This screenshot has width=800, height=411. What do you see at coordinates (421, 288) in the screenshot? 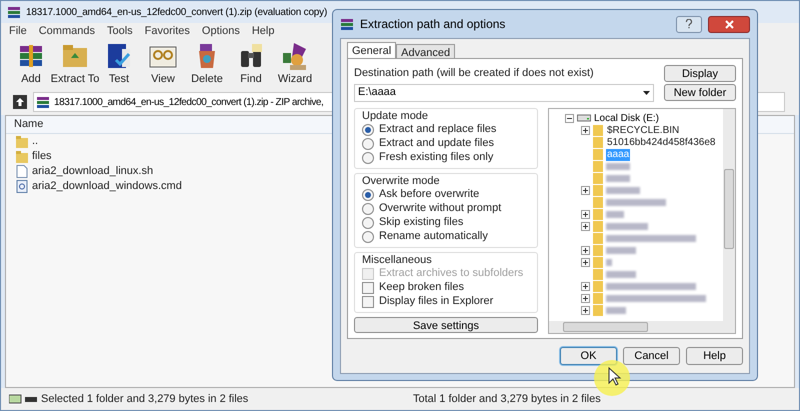
I see `option-label: Keep broken files` at bounding box center [421, 288].